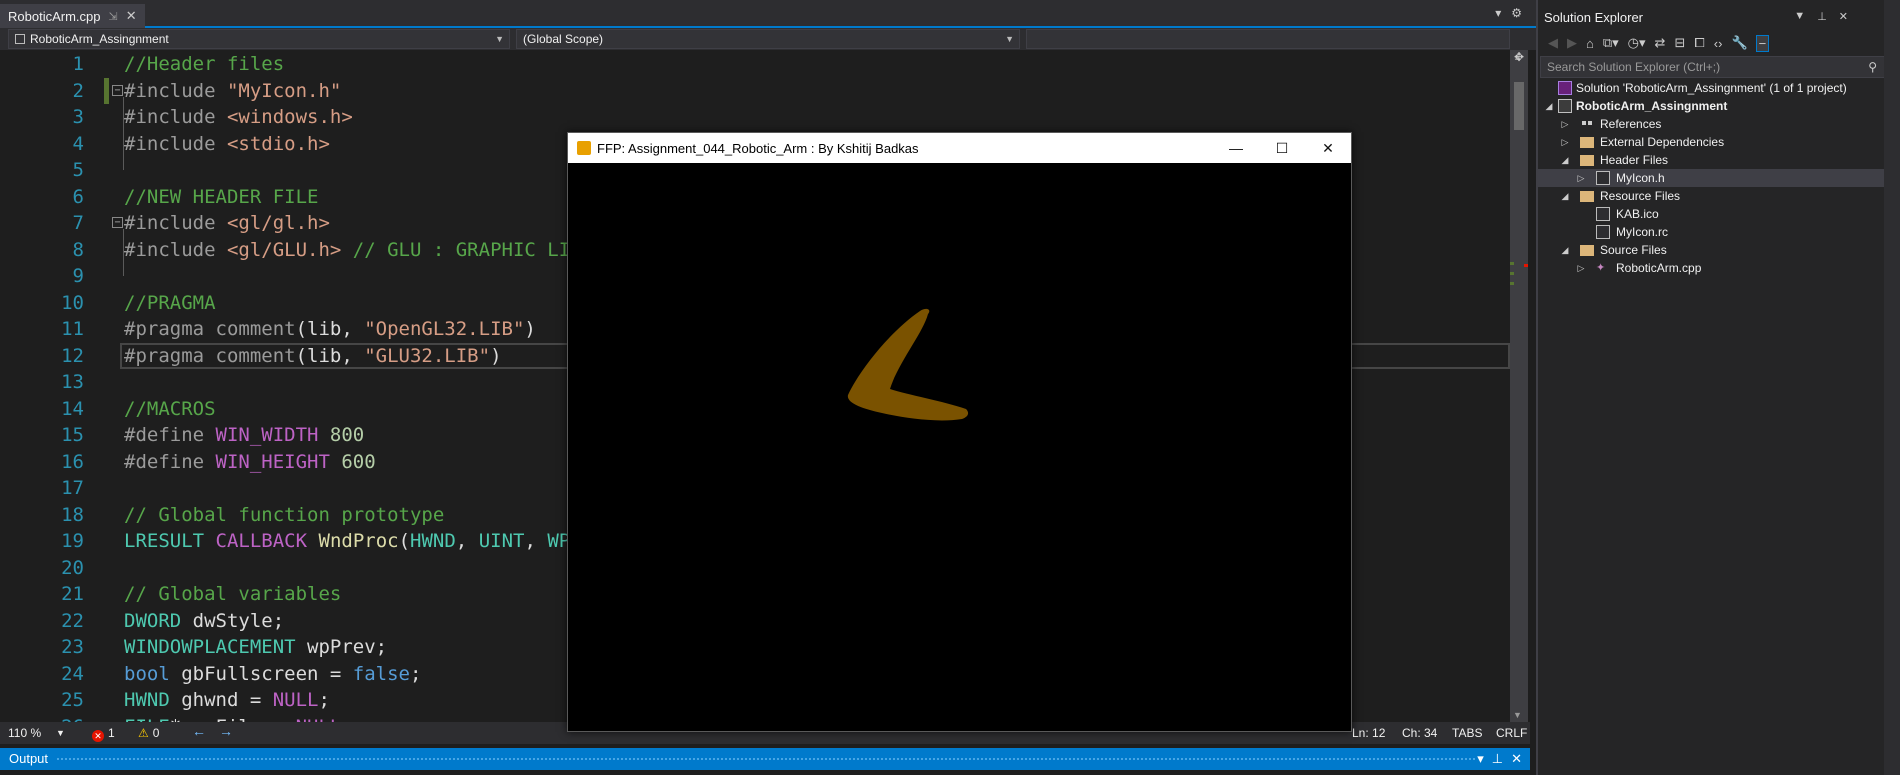 The width and height of the screenshot is (1900, 775). Describe the element at coordinates (1236, 148) in the screenshot. I see `minimize-button: —` at that location.